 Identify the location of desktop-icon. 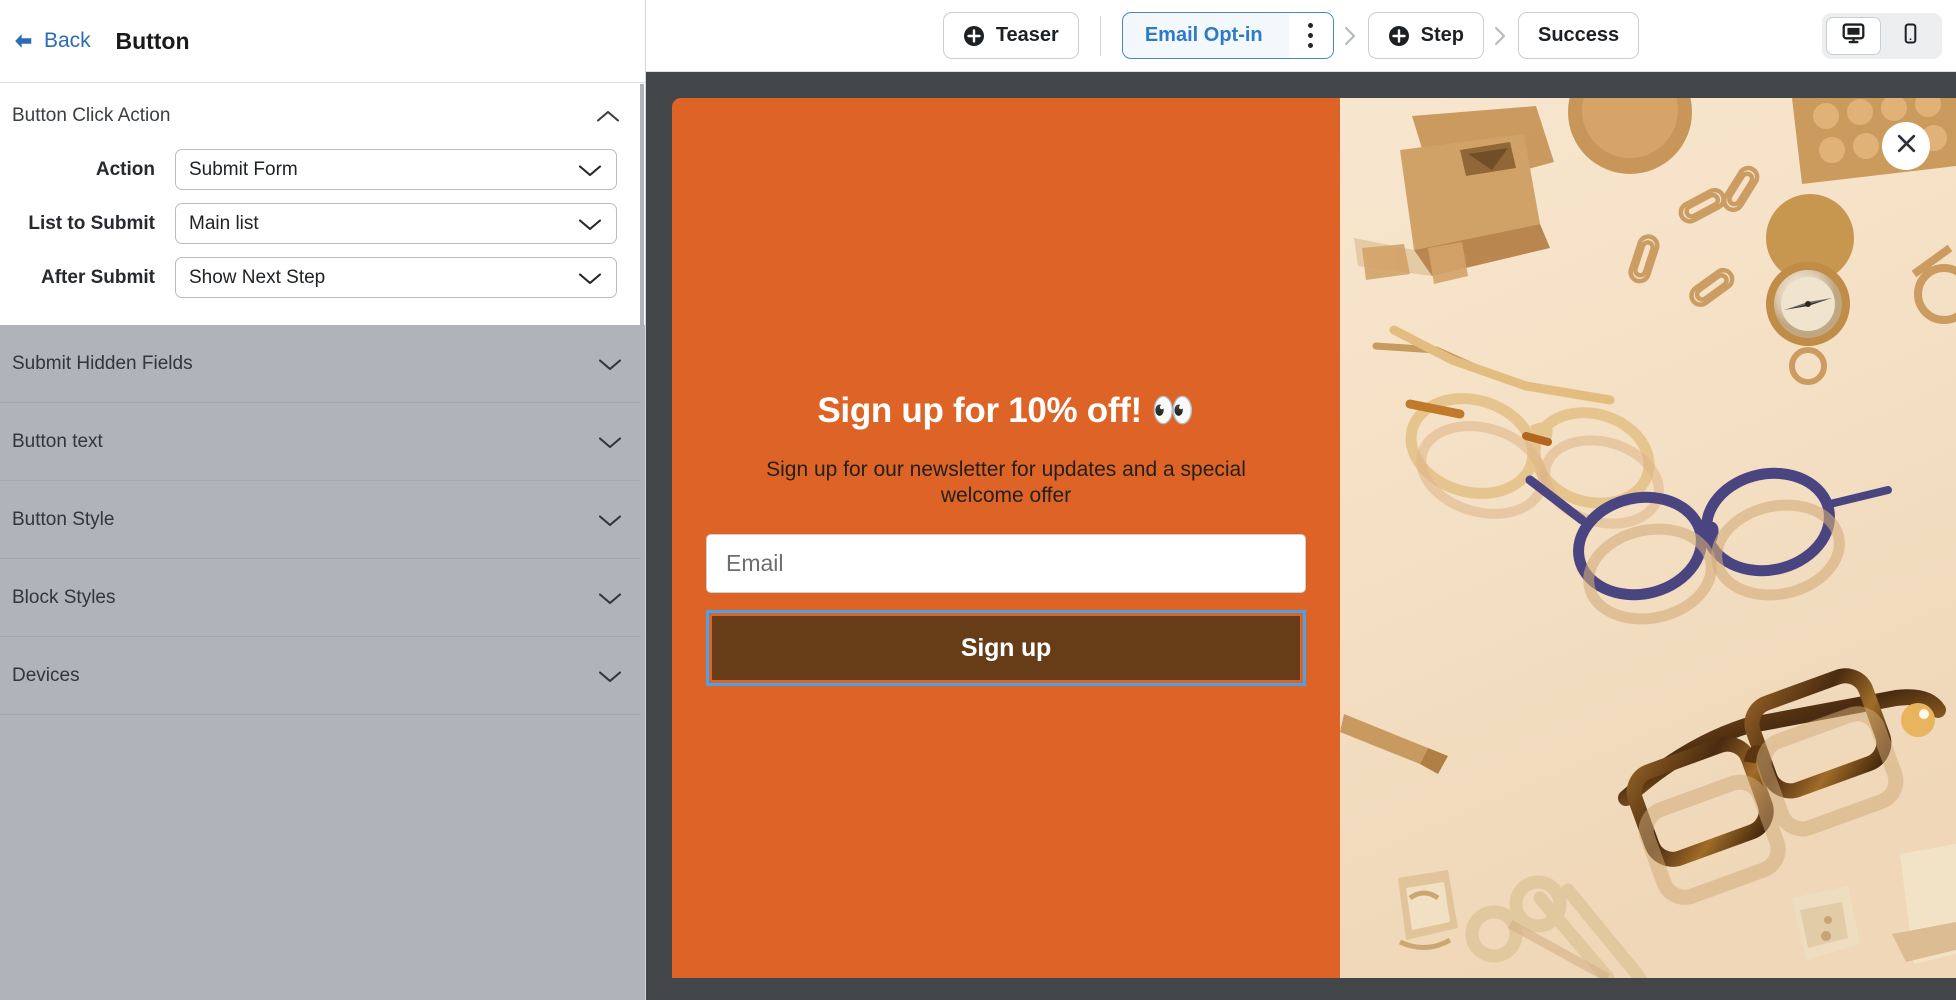
(1853, 36).